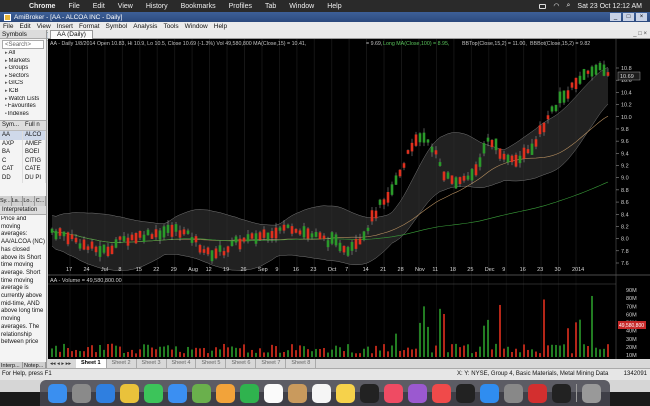 This screenshot has height=406, width=650. What do you see at coordinates (631, 291) in the screenshot?
I see `volume-tick-label: 90M` at bounding box center [631, 291].